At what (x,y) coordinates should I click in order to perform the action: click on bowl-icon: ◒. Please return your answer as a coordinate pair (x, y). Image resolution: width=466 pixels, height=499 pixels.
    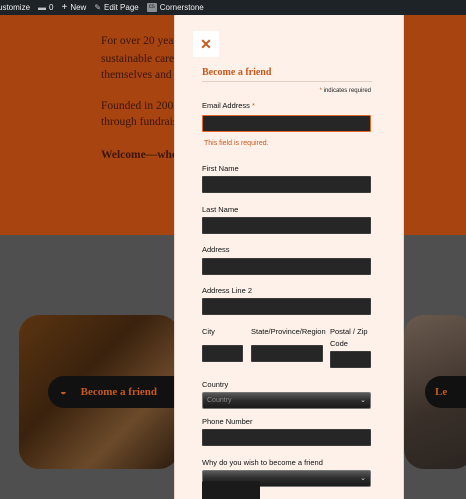
    Looking at the image, I should click on (63, 392).